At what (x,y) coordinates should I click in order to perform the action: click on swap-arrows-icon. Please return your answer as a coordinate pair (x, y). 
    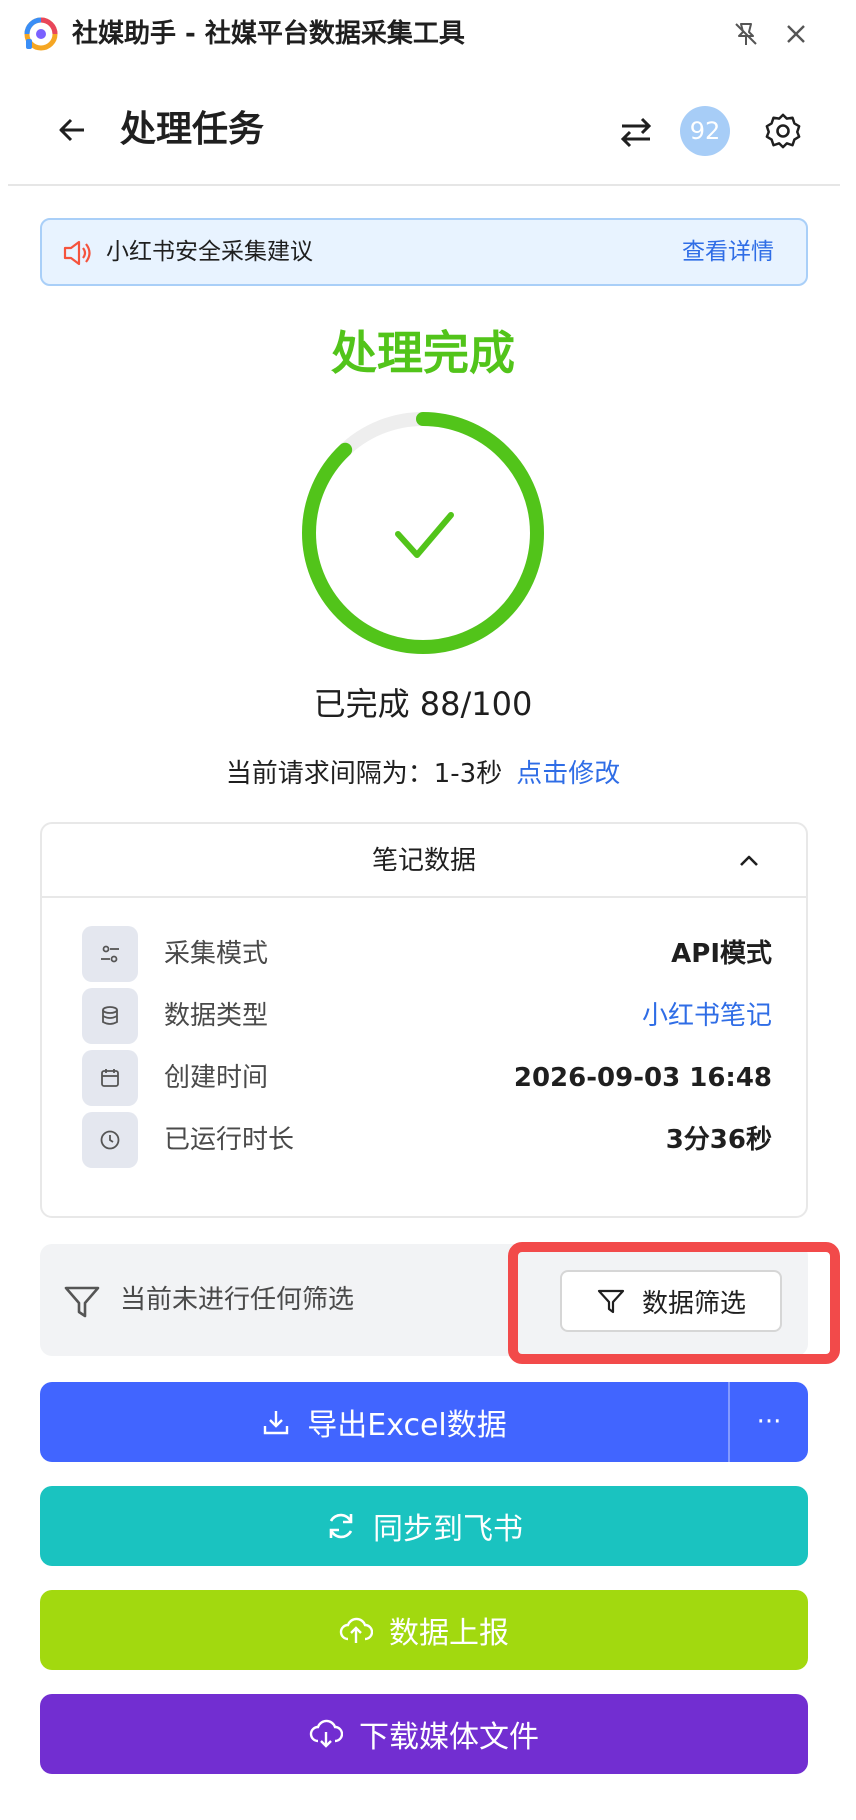
    Looking at the image, I should click on (636, 132).